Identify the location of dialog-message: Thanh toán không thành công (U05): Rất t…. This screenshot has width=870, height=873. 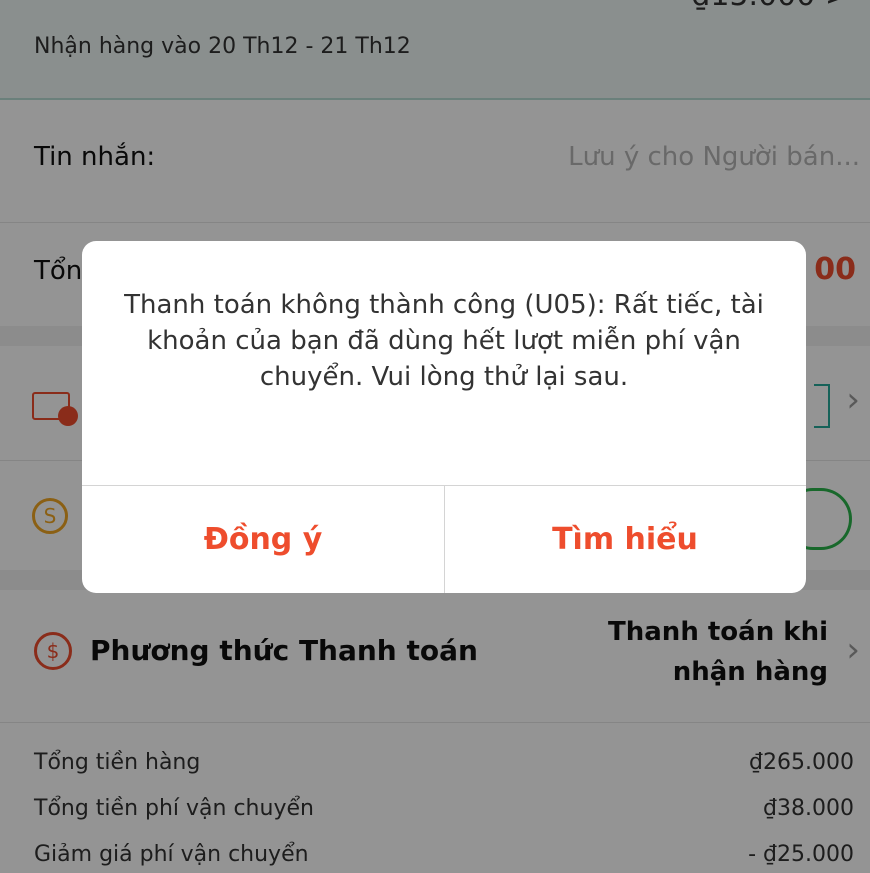
(444, 341).